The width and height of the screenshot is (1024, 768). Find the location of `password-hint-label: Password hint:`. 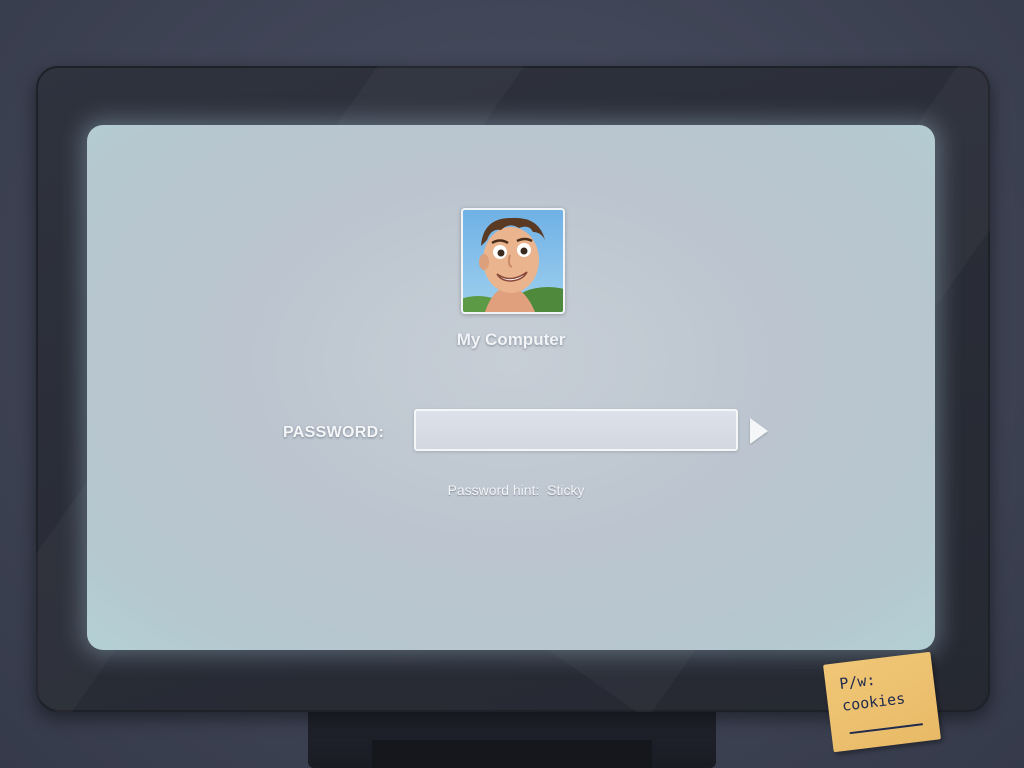

password-hint-label: Password hint: is located at coordinates (493, 490).